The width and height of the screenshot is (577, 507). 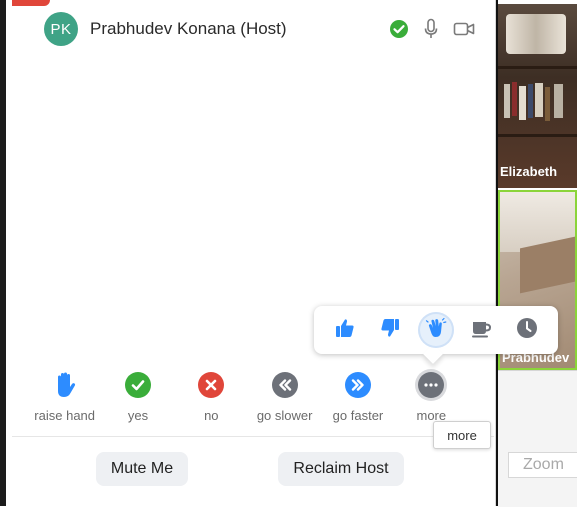 I want to click on go-slower-button: go slower, so click(x=284, y=402).